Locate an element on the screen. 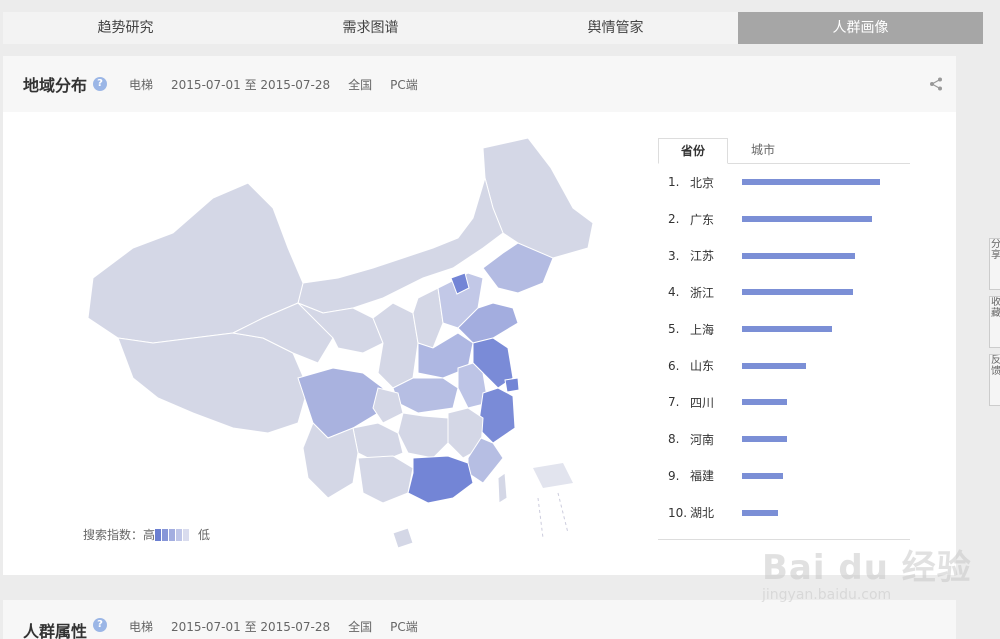 The height and width of the screenshot is (639, 1000). rank-item: 6. 山东 is located at coordinates (784, 365).